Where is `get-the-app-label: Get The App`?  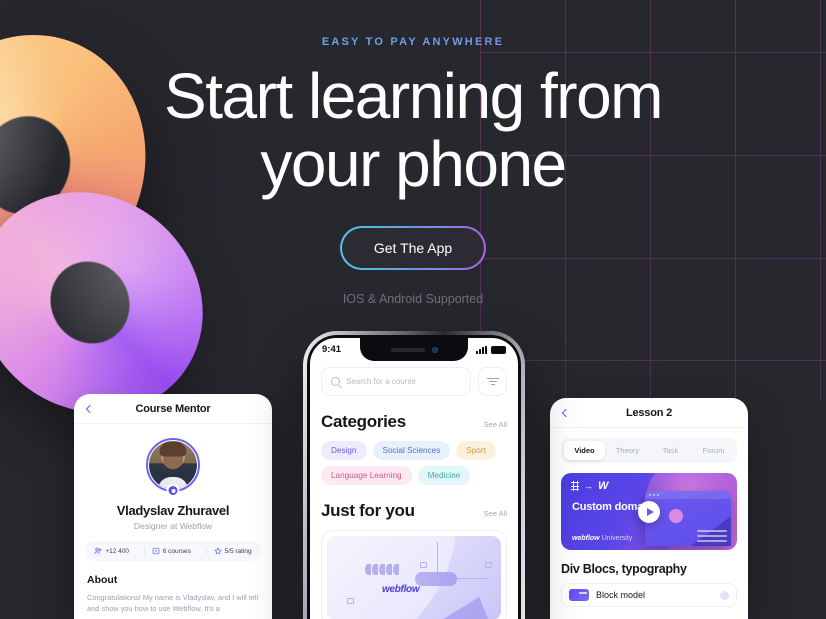
get-the-app-label: Get The App is located at coordinates (413, 248).